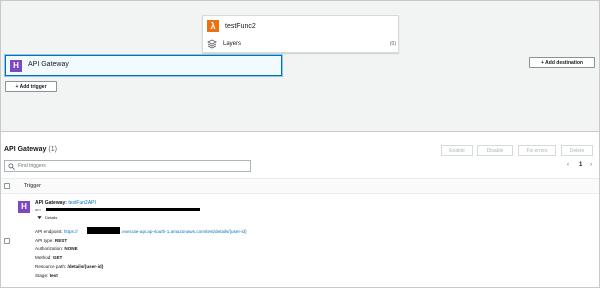 Image resolution: width=600 pixels, height=288 pixels. What do you see at coordinates (25, 149) in the screenshot?
I see `panel-title-text: API Gateway` at bounding box center [25, 149].